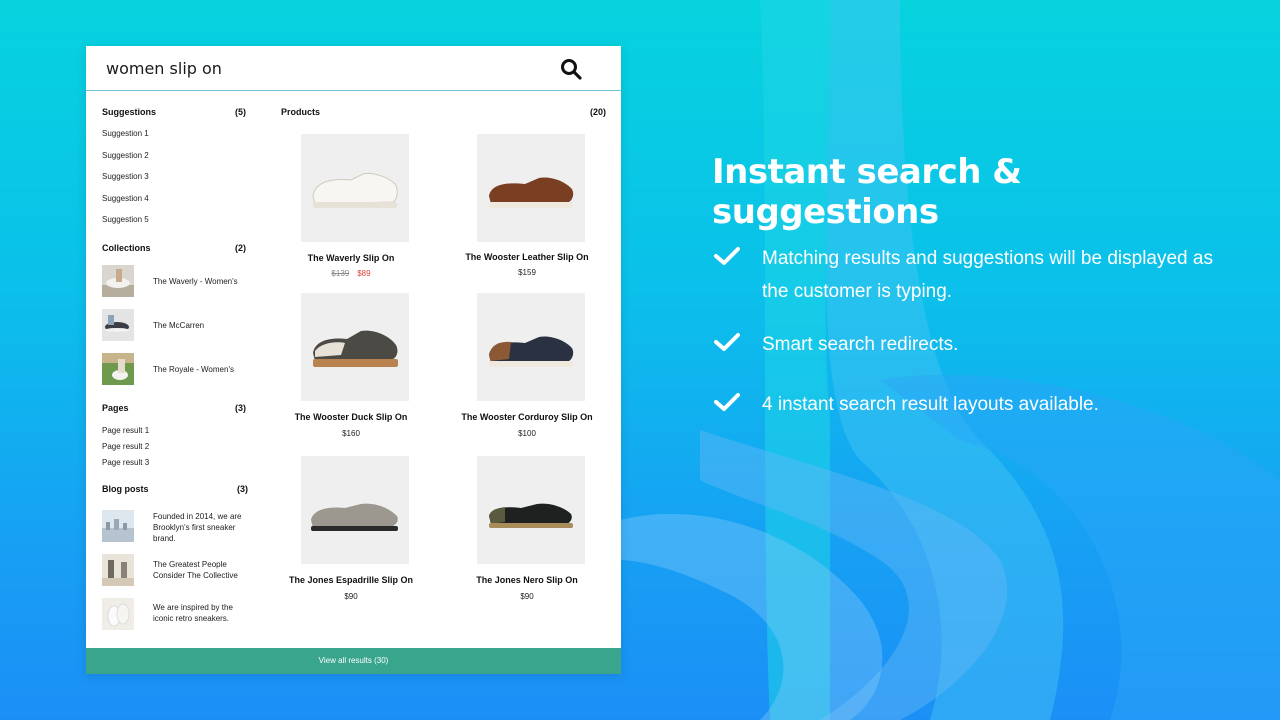  I want to click on product-price: $139 $89, so click(351, 273).